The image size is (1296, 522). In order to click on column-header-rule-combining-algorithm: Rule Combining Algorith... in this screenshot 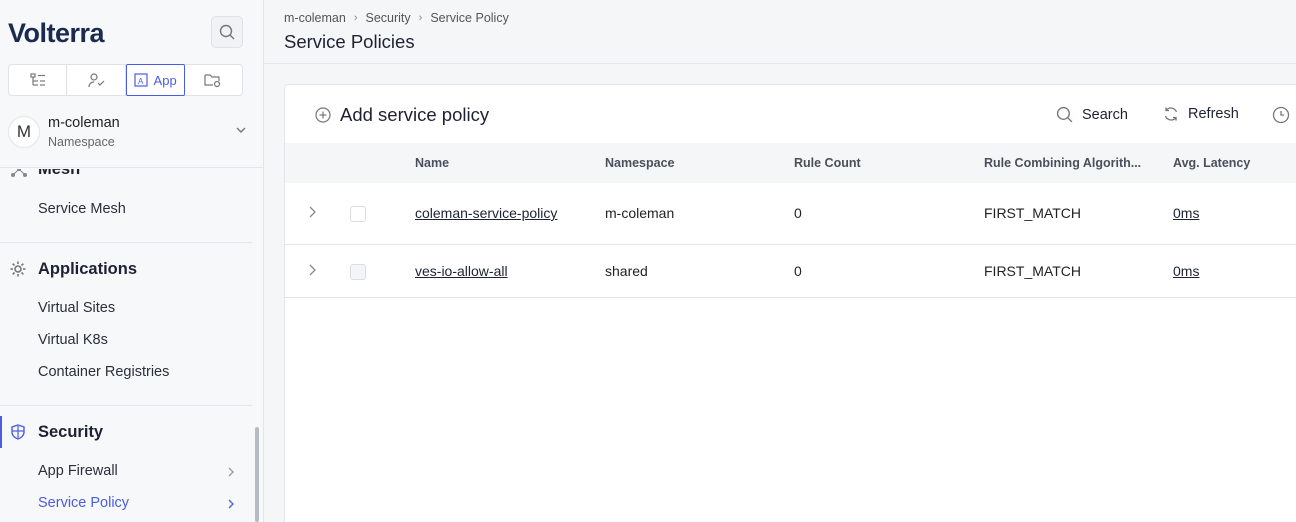, I will do `click(1062, 163)`.